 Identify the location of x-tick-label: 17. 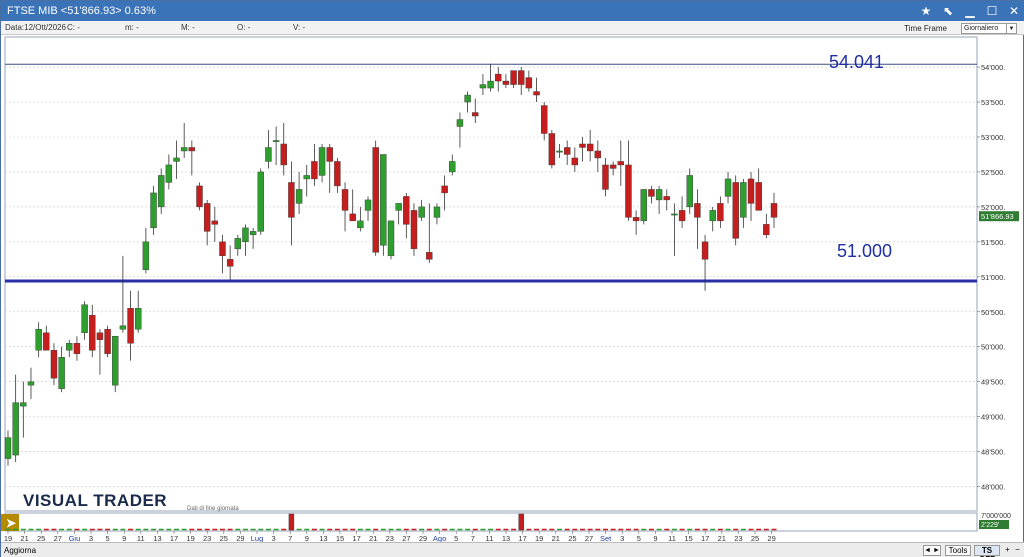
(705, 538).